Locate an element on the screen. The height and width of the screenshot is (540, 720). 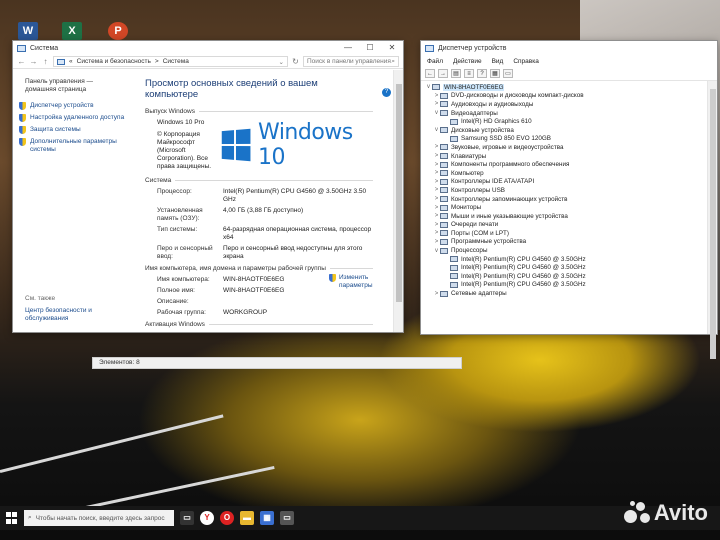
system-titlebar: Система — ☐ ✕ is located at coordinates (208, 48).